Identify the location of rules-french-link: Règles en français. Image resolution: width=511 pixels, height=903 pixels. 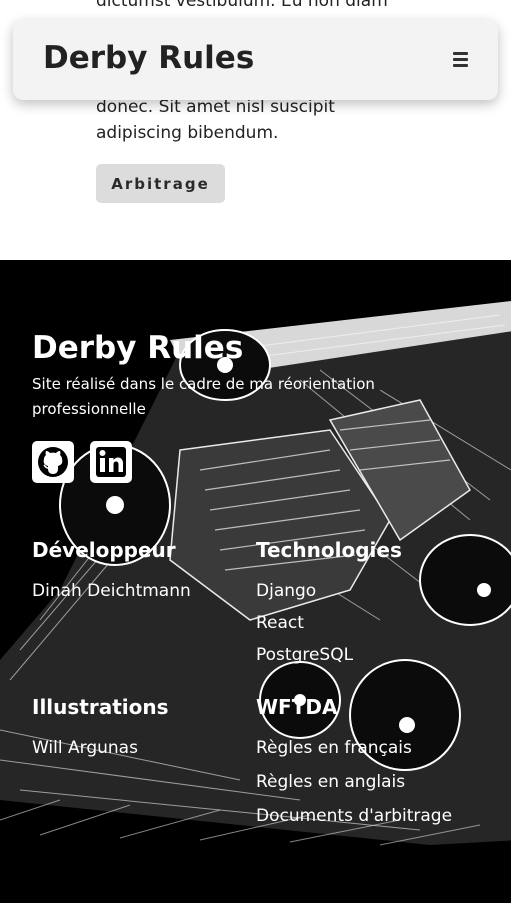
(334, 748).